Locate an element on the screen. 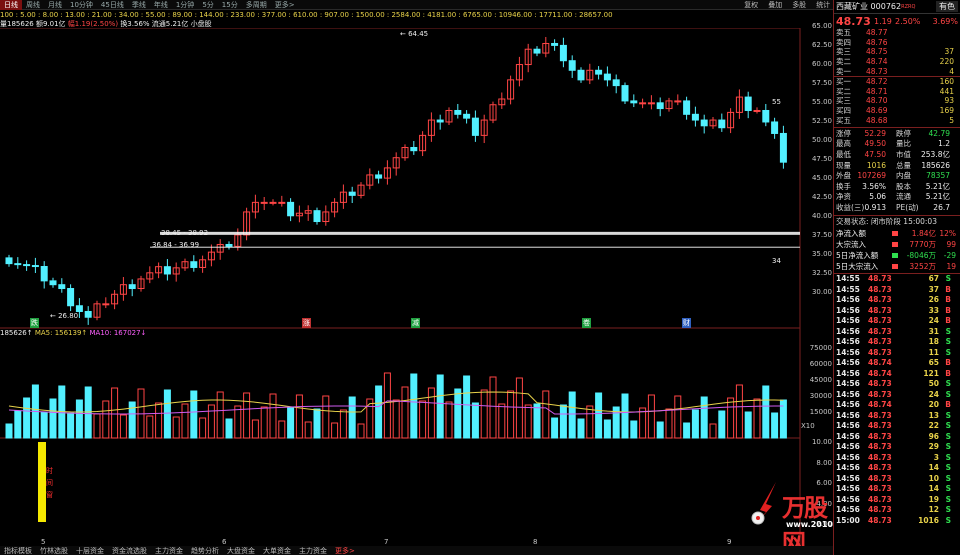 The width and height of the screenshot is (960, 555). timeframe-tab: 45日线 is located at coordinates (112, 5).